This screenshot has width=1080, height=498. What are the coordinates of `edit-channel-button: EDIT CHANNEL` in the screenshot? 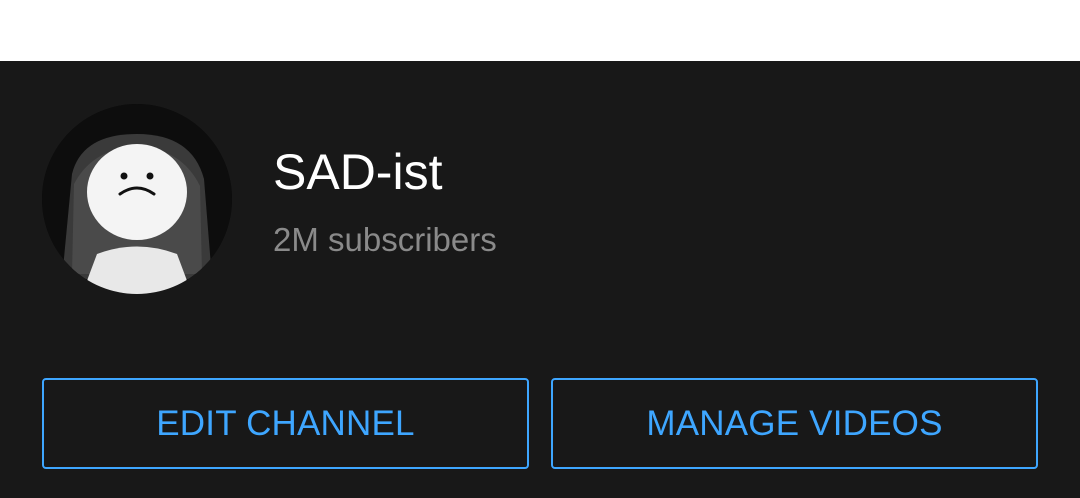 It's located at (285, 423).